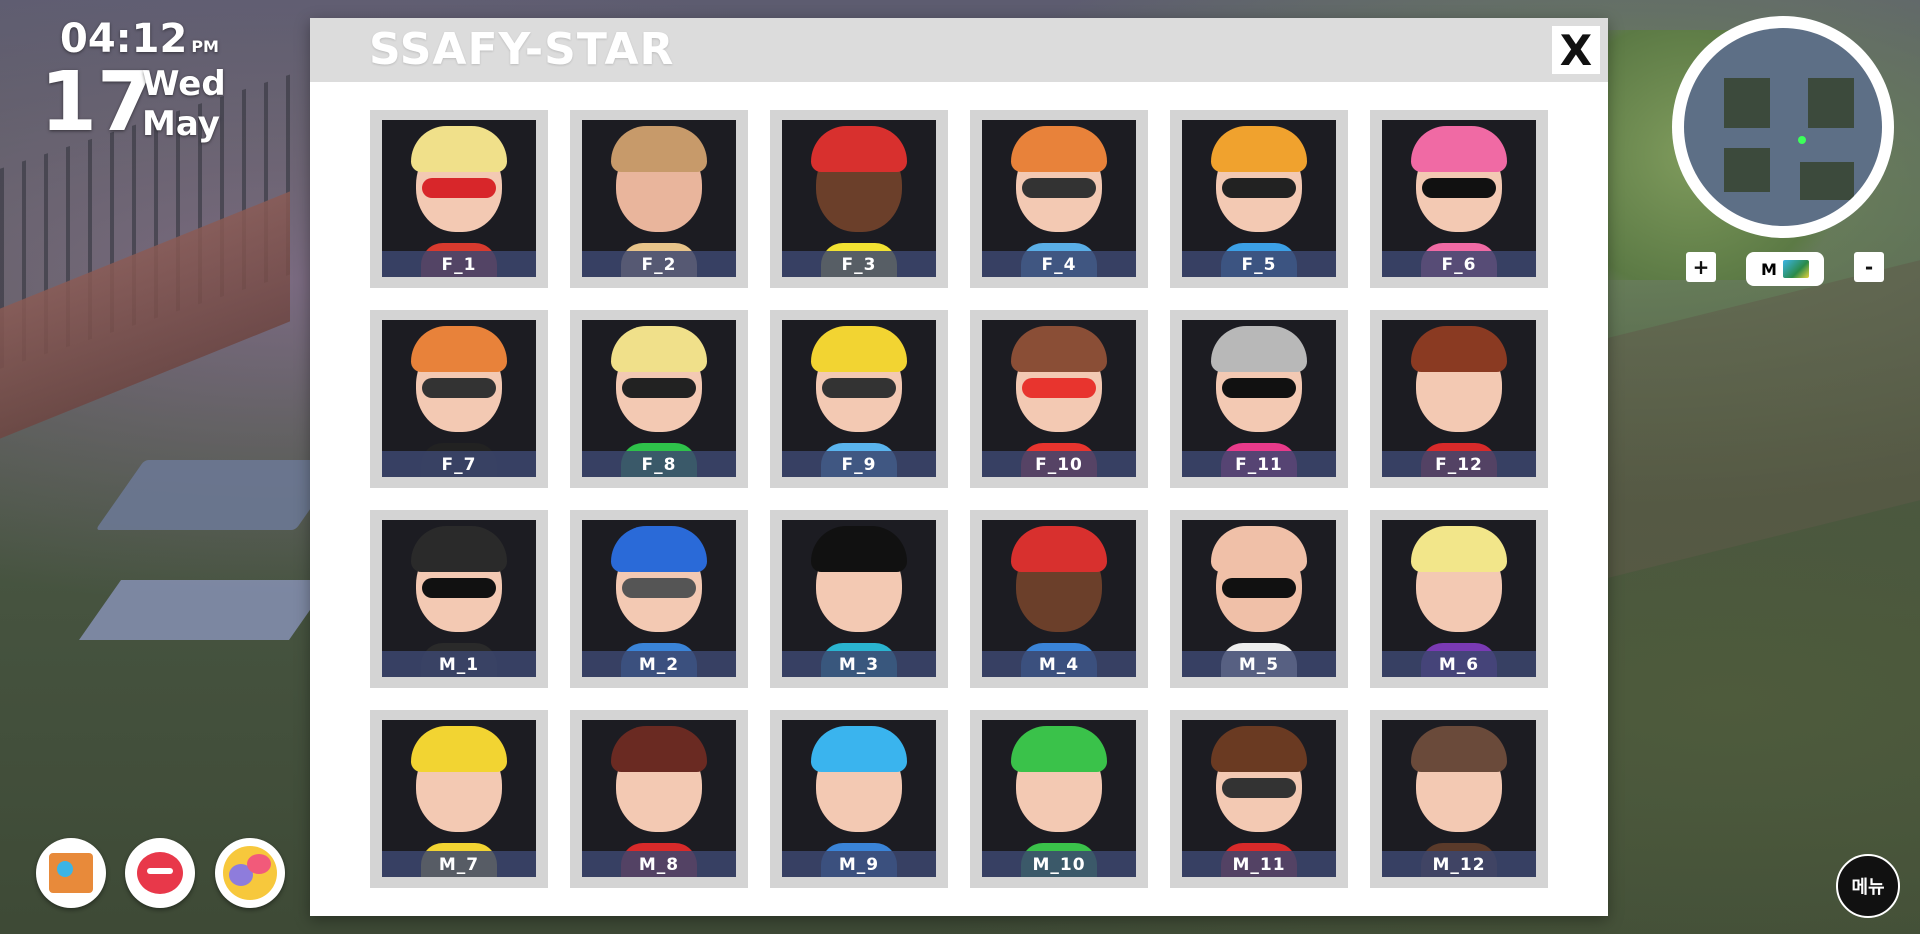  I want to click on character-card: F_4, so click(1059, 199).